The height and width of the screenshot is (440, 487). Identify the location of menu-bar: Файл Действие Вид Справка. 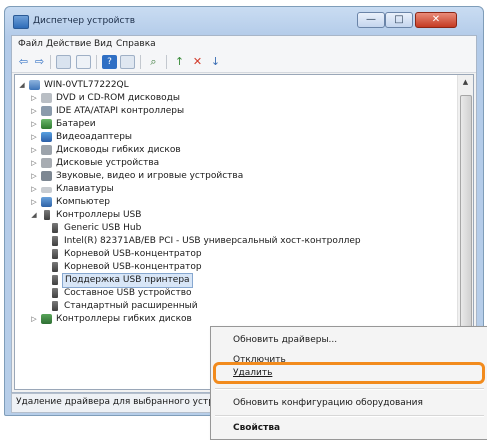
(244, 44).